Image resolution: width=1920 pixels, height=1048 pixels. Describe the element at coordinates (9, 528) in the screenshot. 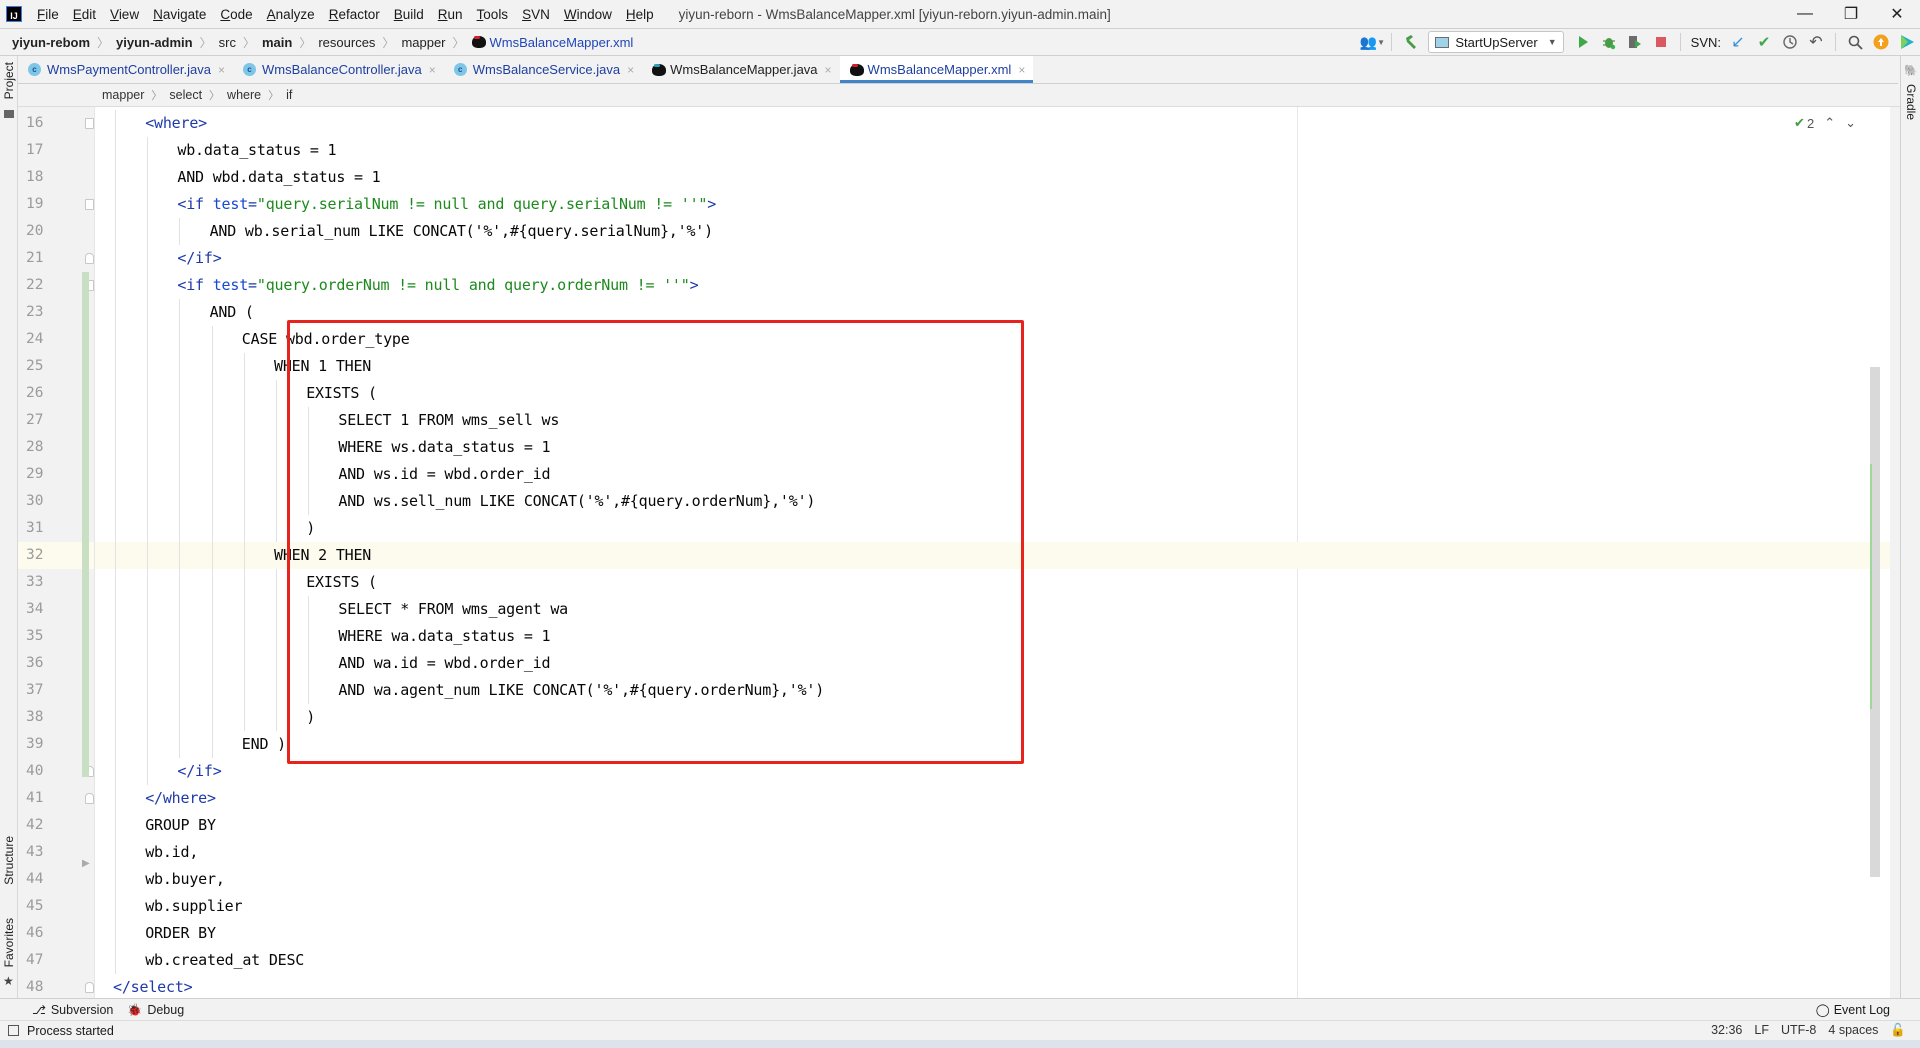

I see `left-tool-window-strip: Project Structure Favorites ★` at that location.